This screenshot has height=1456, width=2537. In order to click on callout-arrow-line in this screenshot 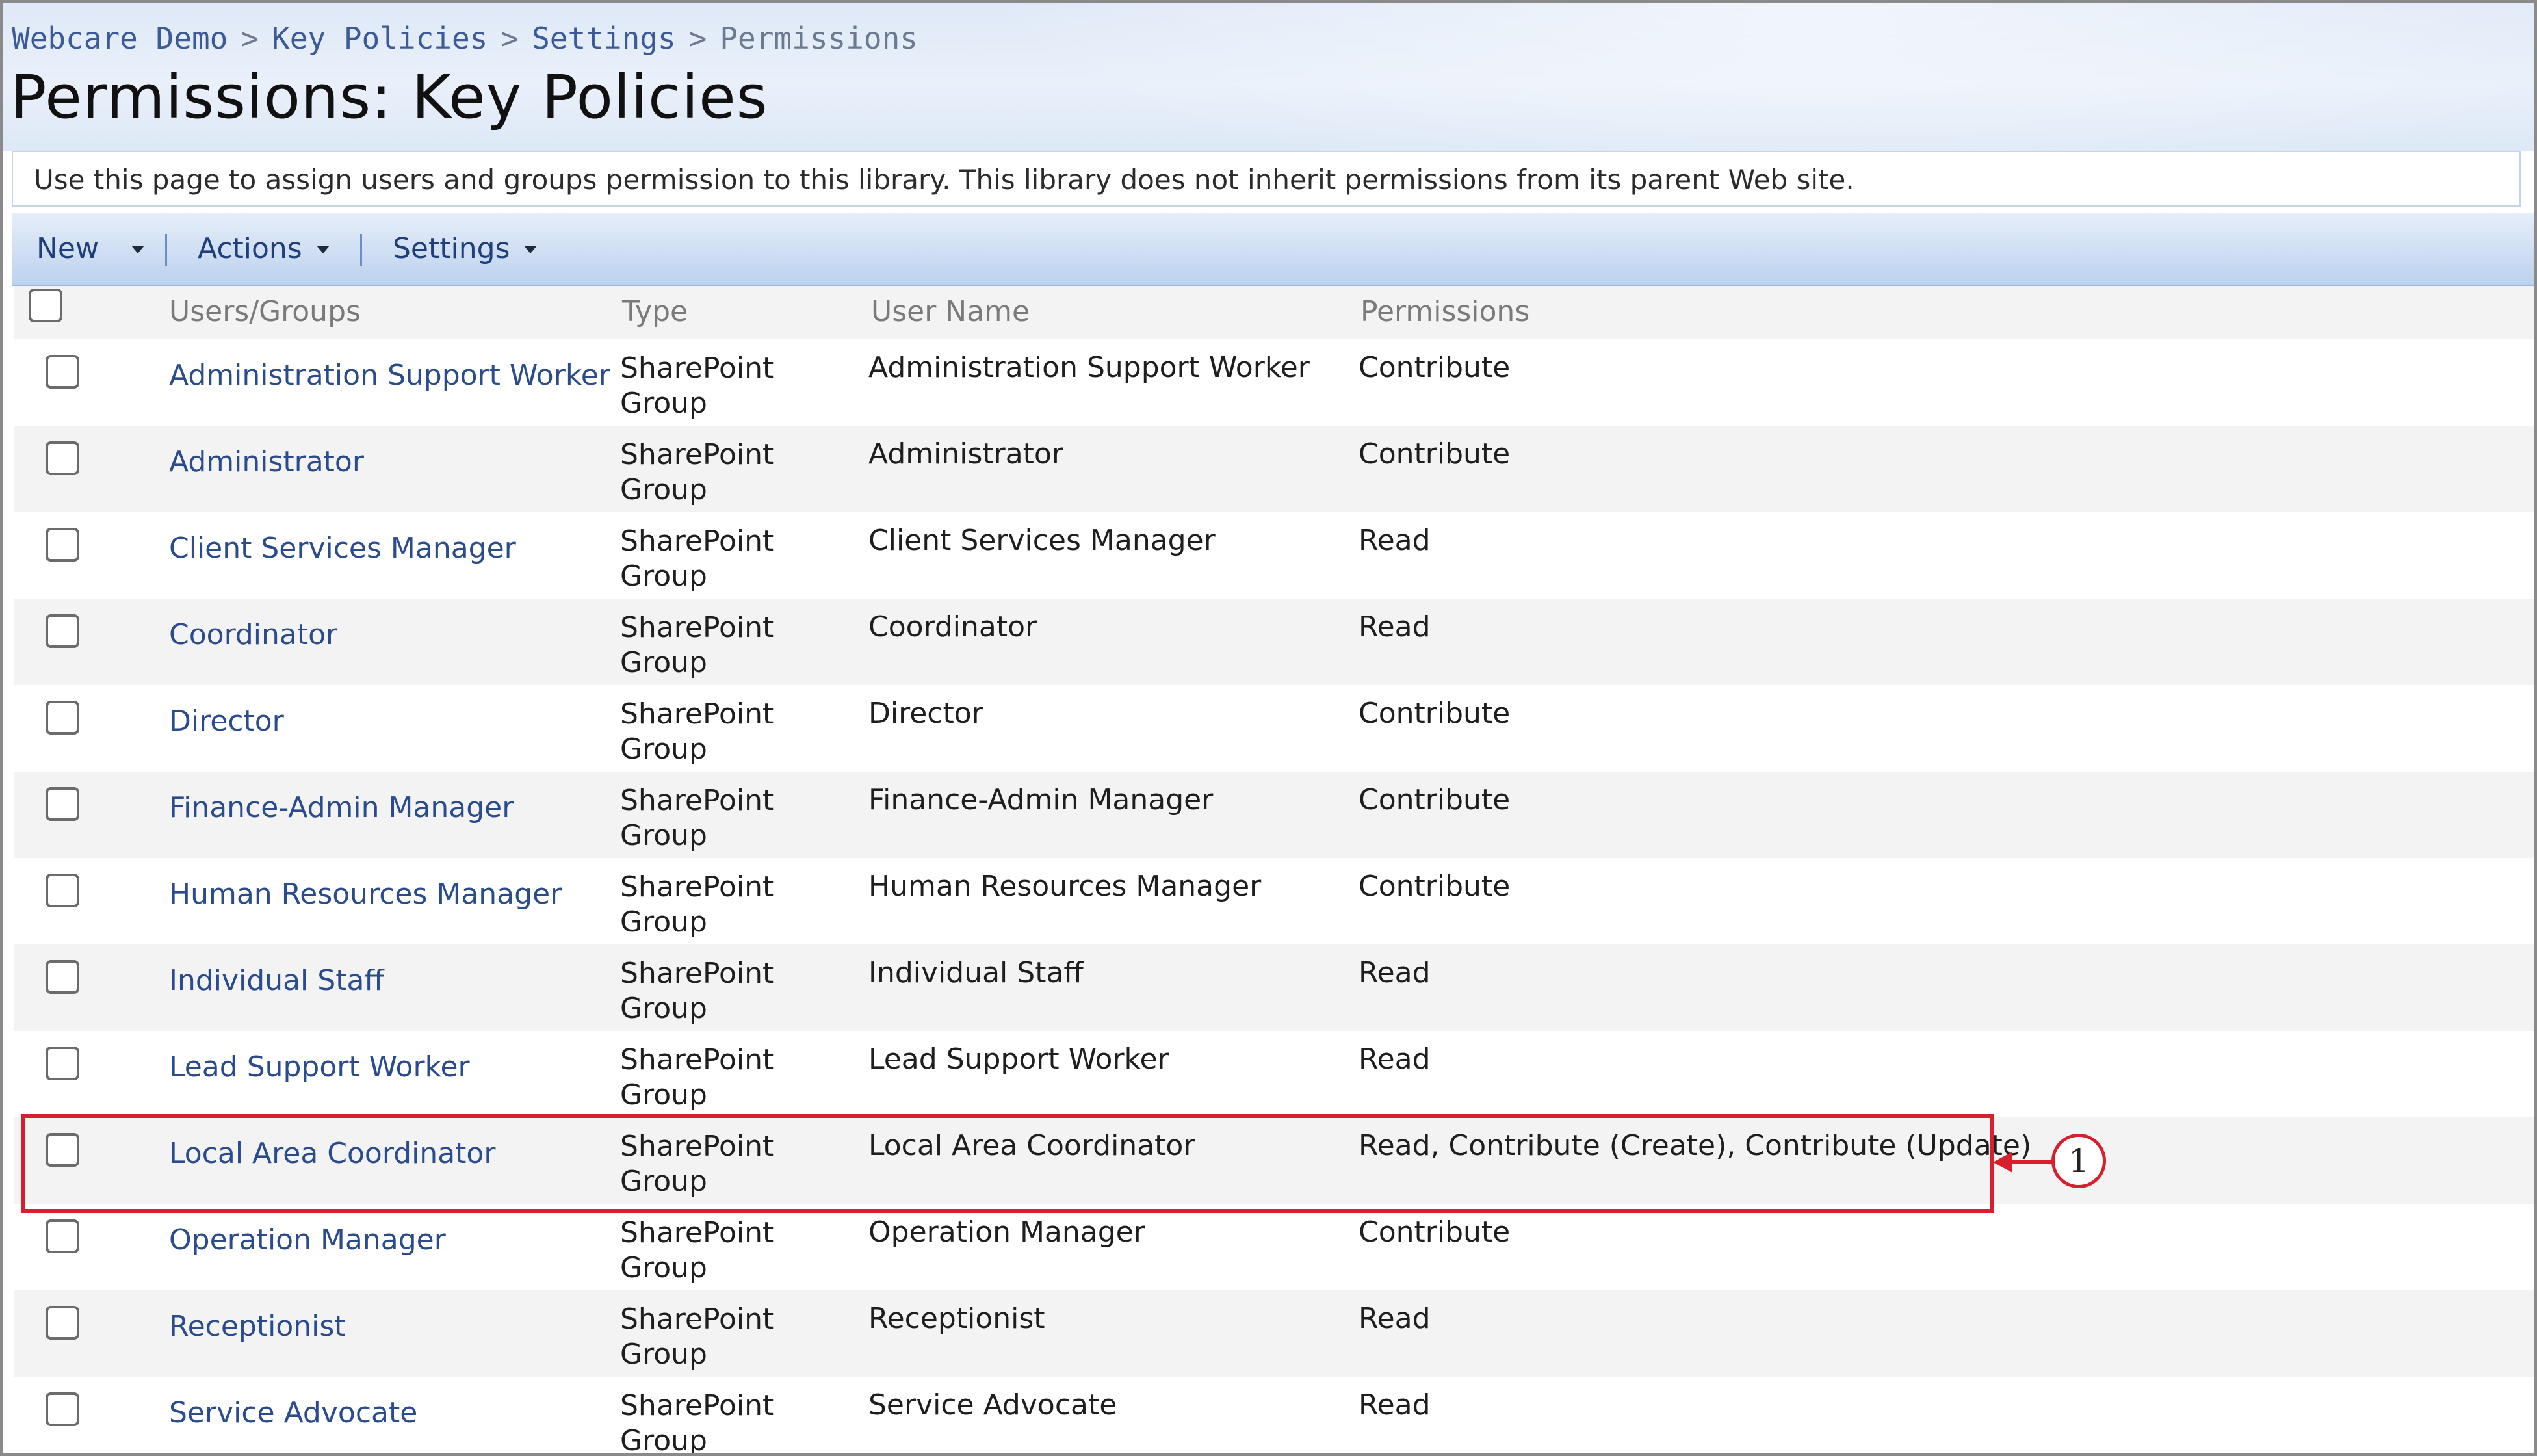, I will do `click(2030, 1162)`.